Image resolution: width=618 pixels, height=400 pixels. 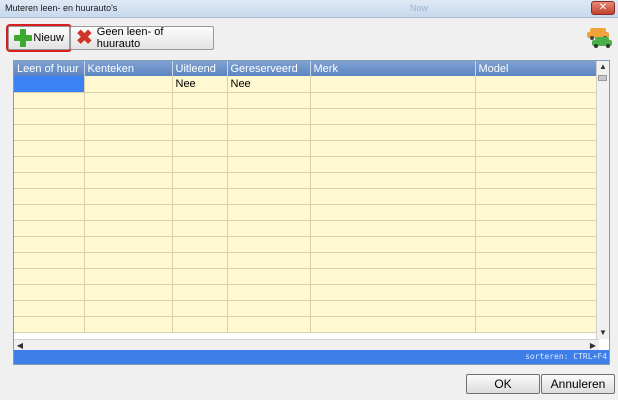 What do you see at coordinates (200, 68) in the screenshot?
I see `column-header: Uitleend` at bounding box center [200, 68].